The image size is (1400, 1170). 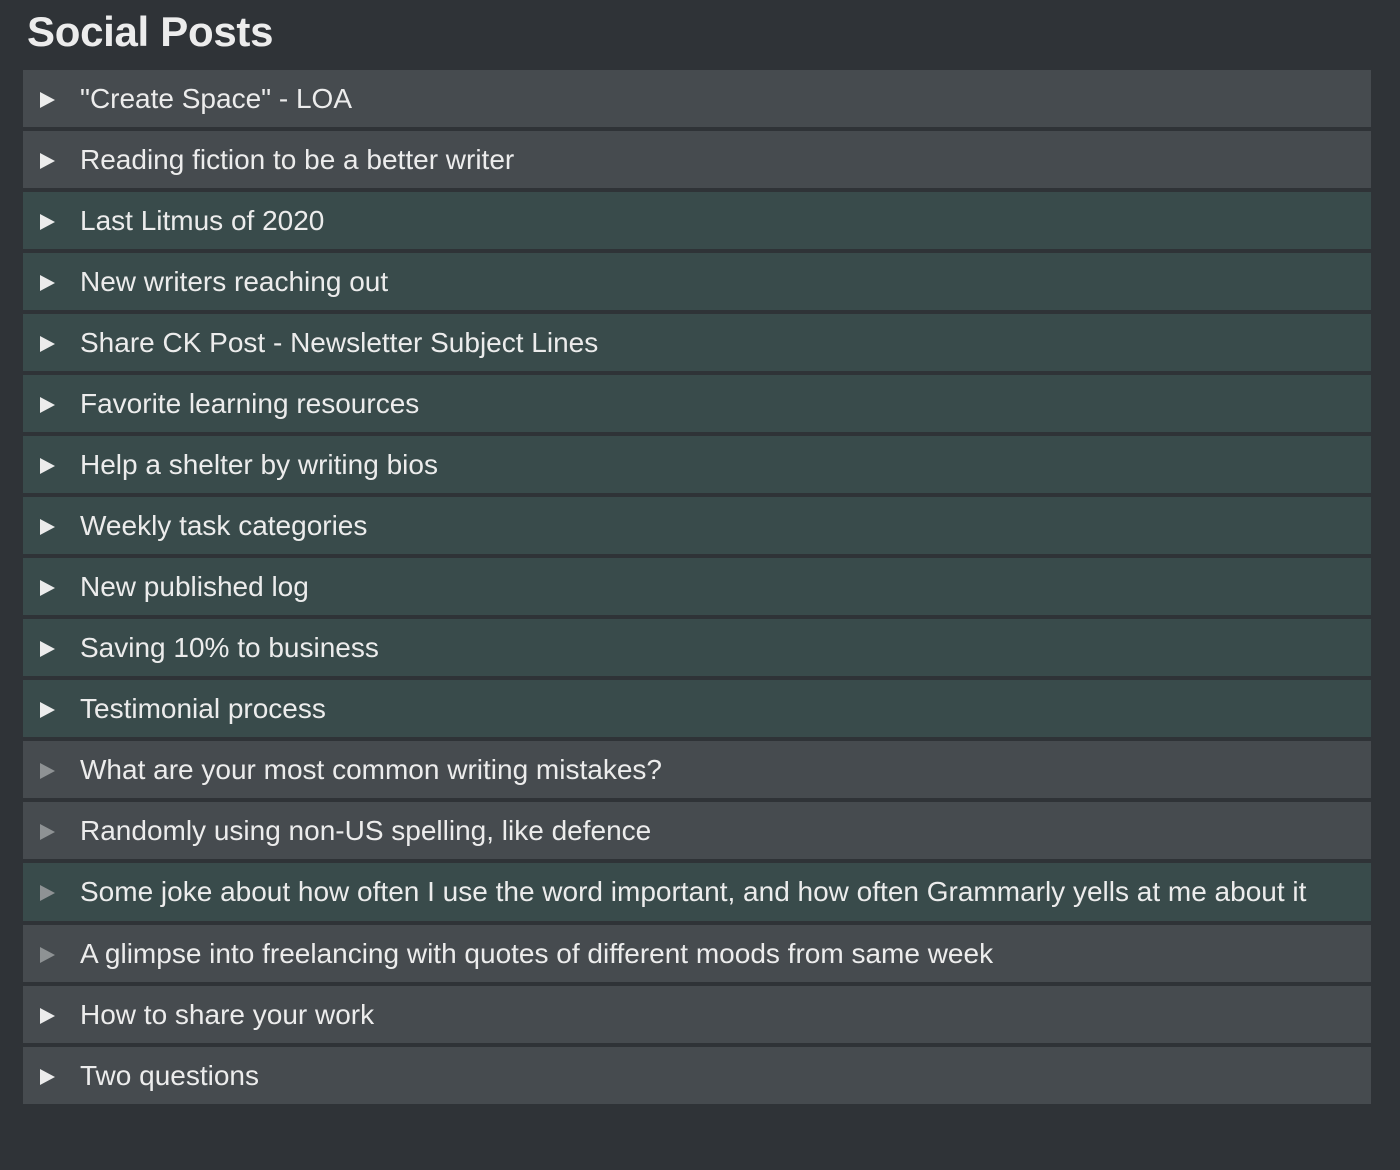 I want to click on toggle-item-label: Favorite learning resources, so click(x=250, y=403).